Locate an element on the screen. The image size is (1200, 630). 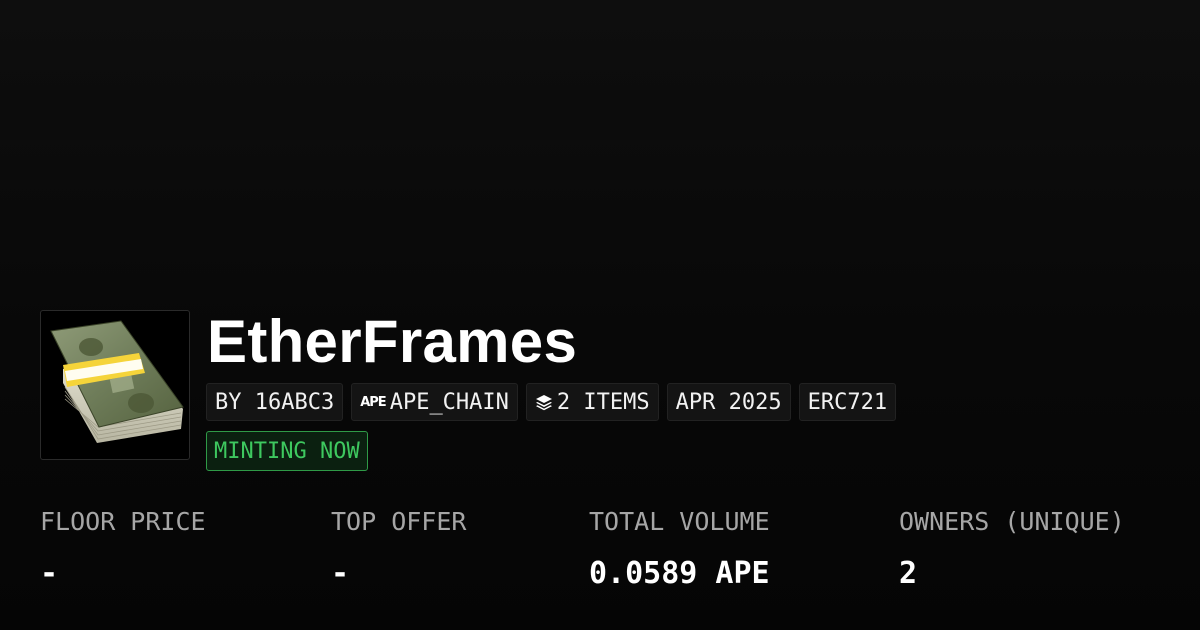
date-chip: APR 2025 is located at coordinates (728, 402).